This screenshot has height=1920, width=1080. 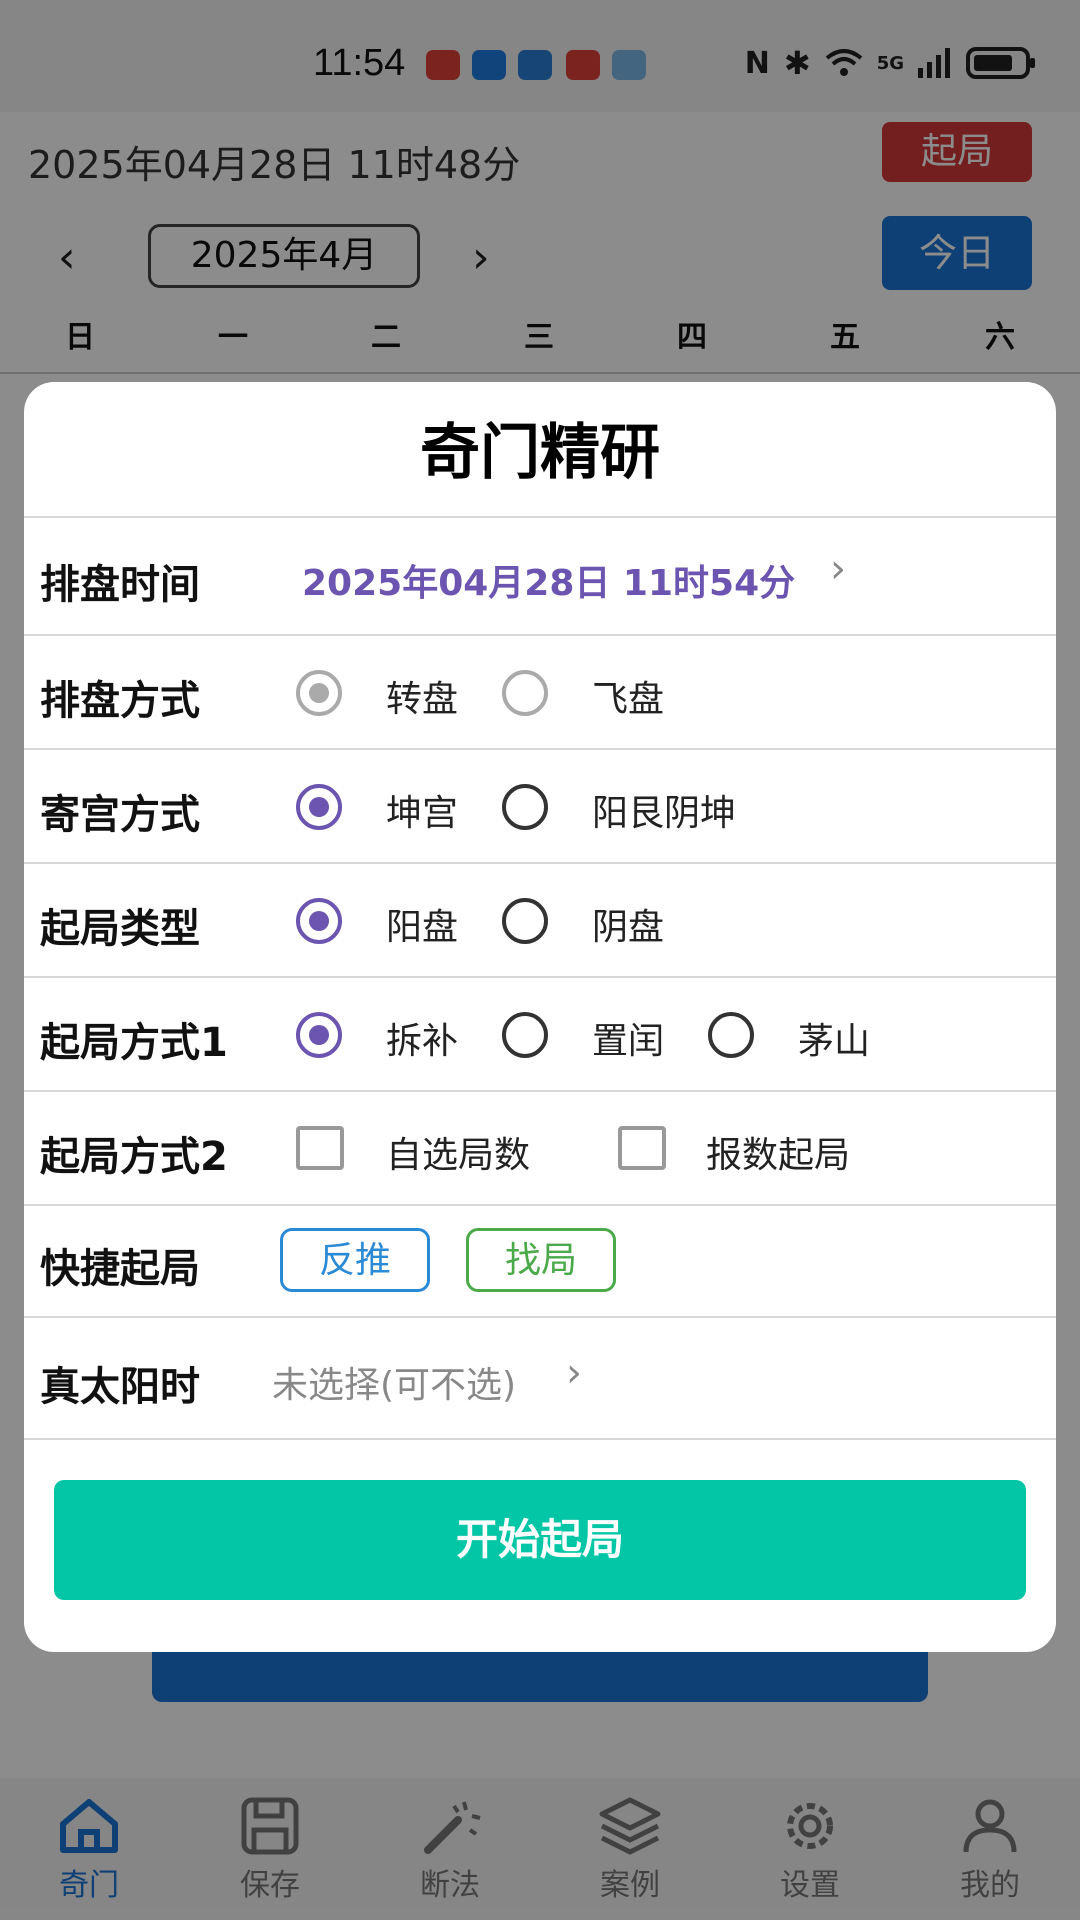 I want to click on quick-label: 快捷起局, so click(x=120, y=1269).